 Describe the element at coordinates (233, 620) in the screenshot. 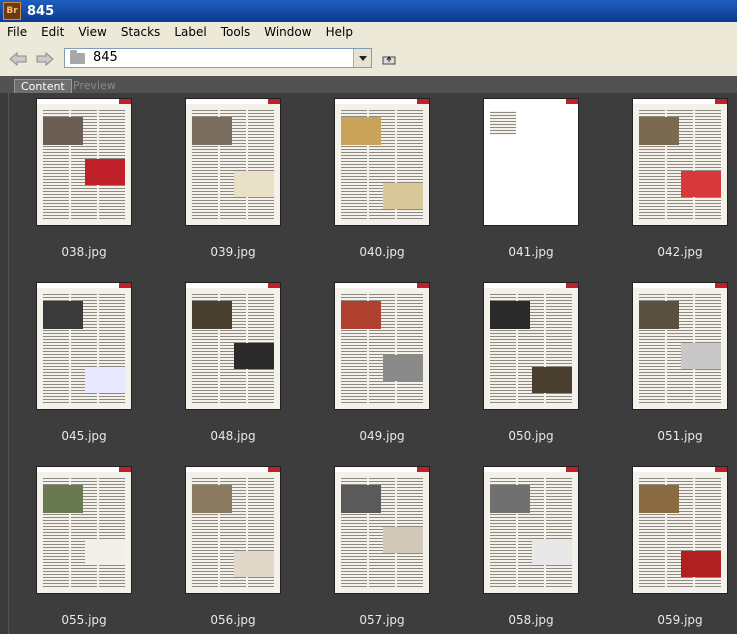

I see `thumbnail-caption: 056.jpg` at that location.